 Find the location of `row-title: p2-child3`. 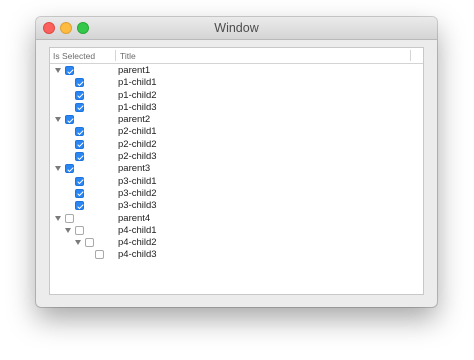

row-title: p2-child3 is located at coordinates (137, 157).